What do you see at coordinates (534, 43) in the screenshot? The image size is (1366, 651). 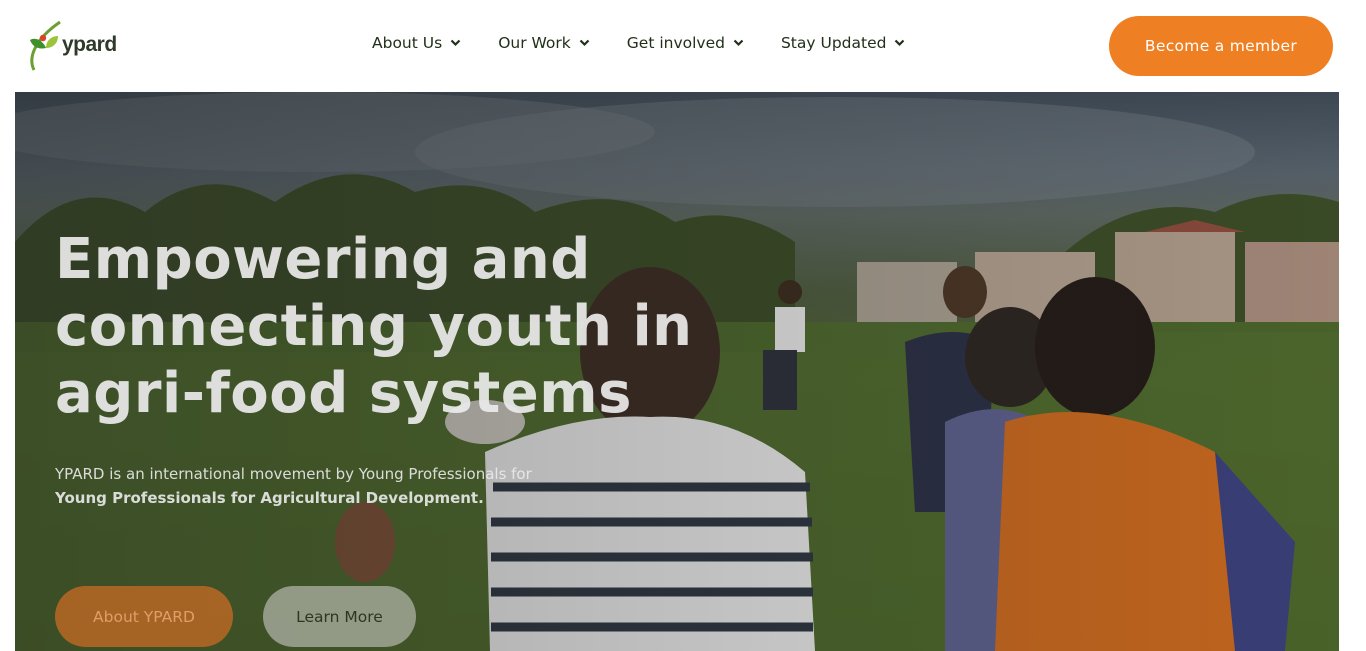 I see `nav-item-label: Our Work` at bounding box center [534, 43].